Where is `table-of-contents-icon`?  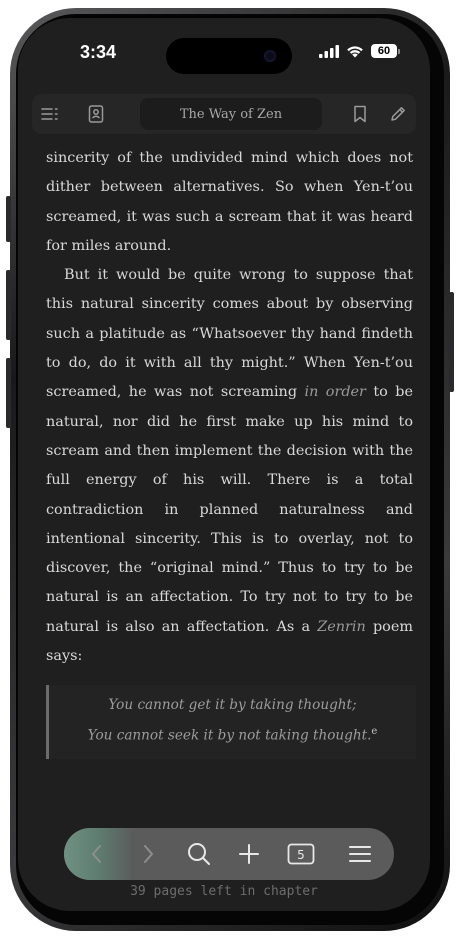 table-of-contents-icon is located at coordinates (50, 114).